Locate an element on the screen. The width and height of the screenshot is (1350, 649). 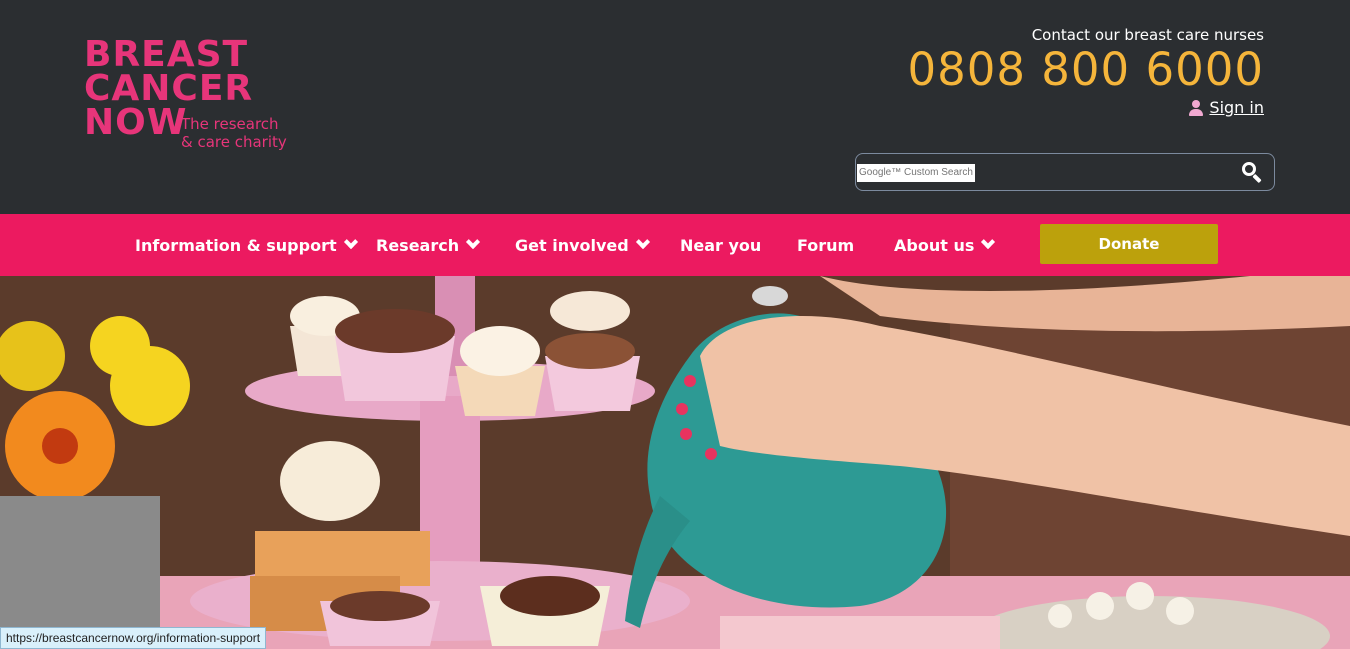
nav-item-label: Information & support is located at coordinates (236, 245).